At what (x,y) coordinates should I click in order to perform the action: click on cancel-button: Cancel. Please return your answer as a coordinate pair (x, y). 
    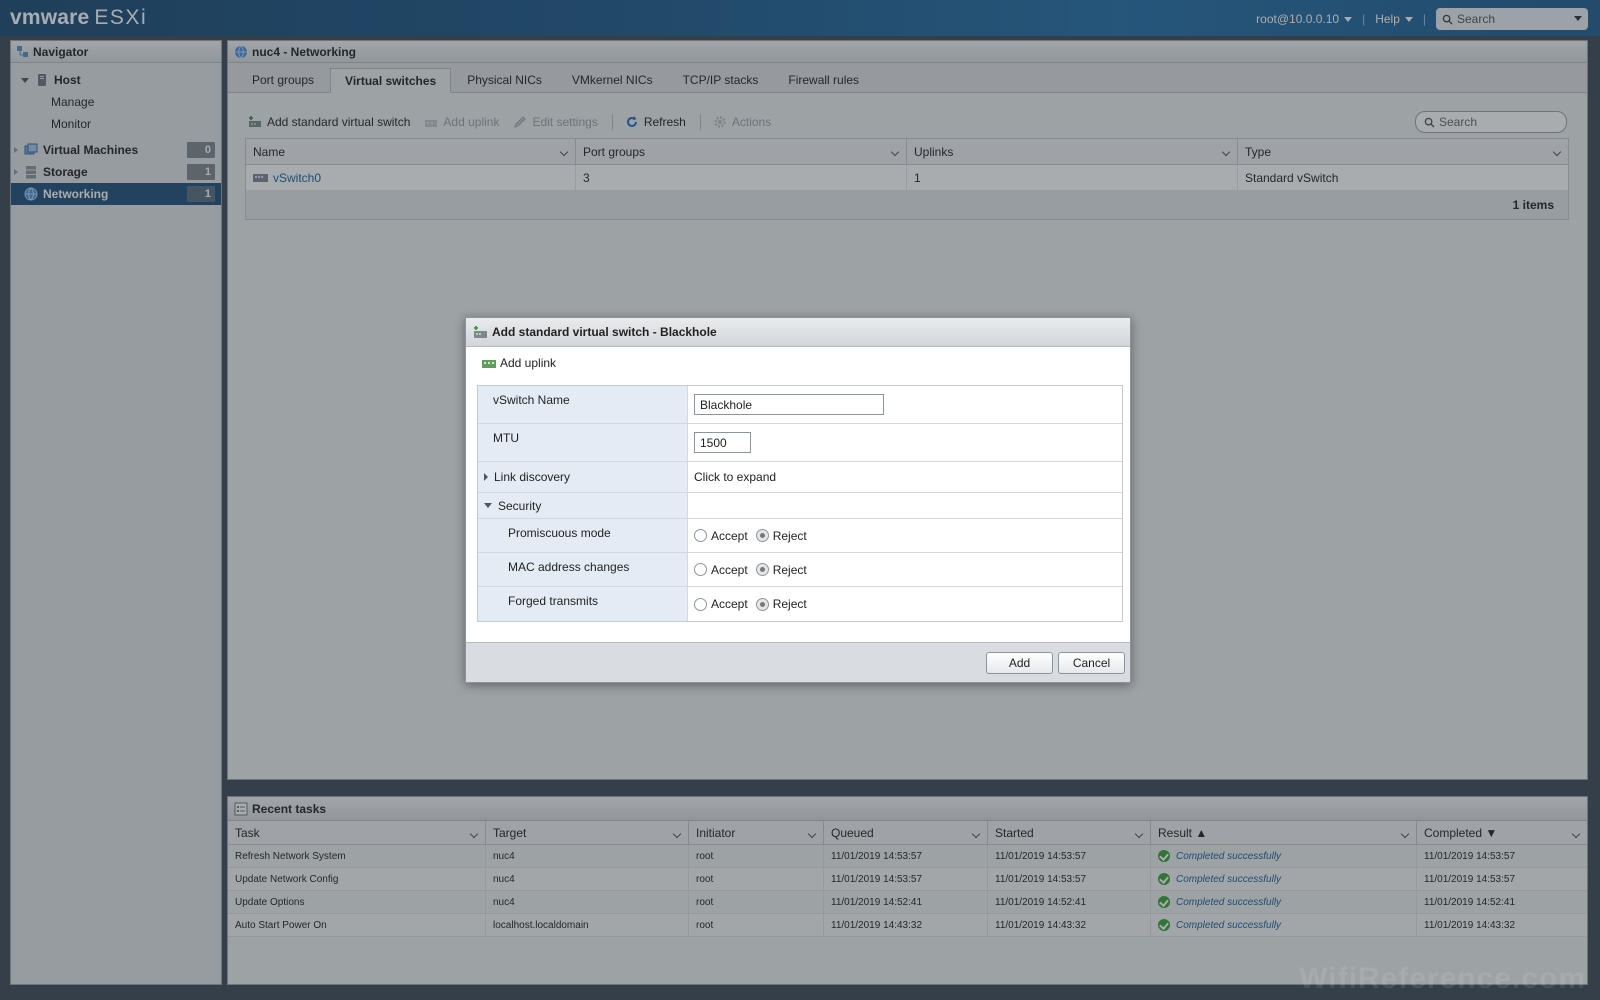
    Looking at the image, I should click on (1091, 663).